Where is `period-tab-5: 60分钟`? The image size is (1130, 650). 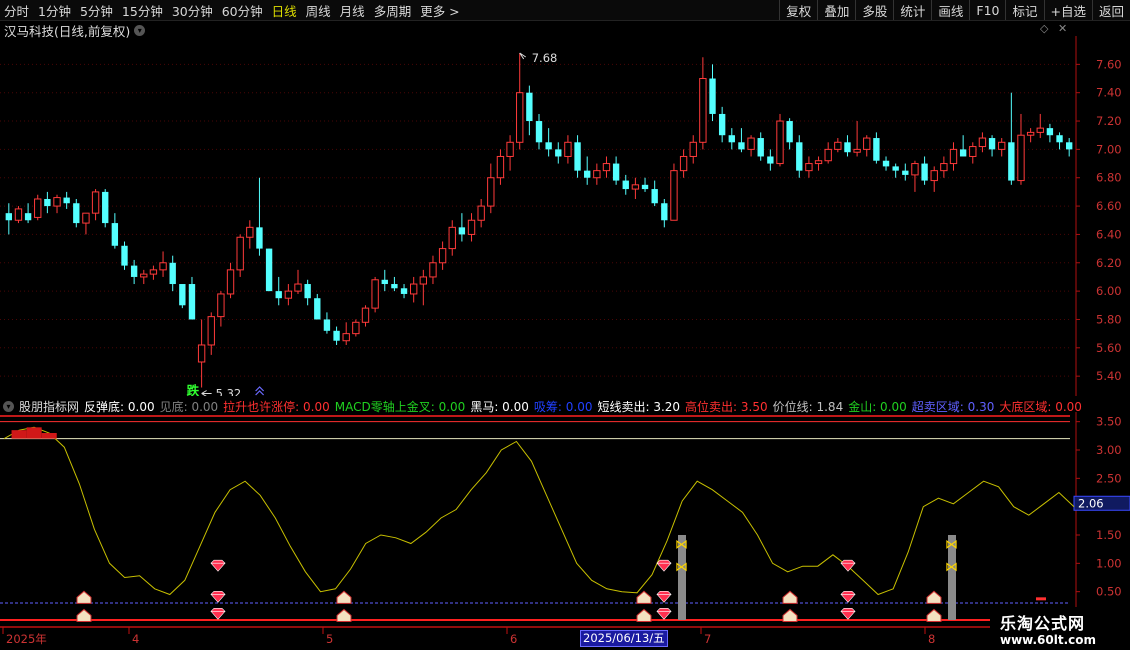
period-tab-5: 60分钟 is located at coordinates (242, 10).